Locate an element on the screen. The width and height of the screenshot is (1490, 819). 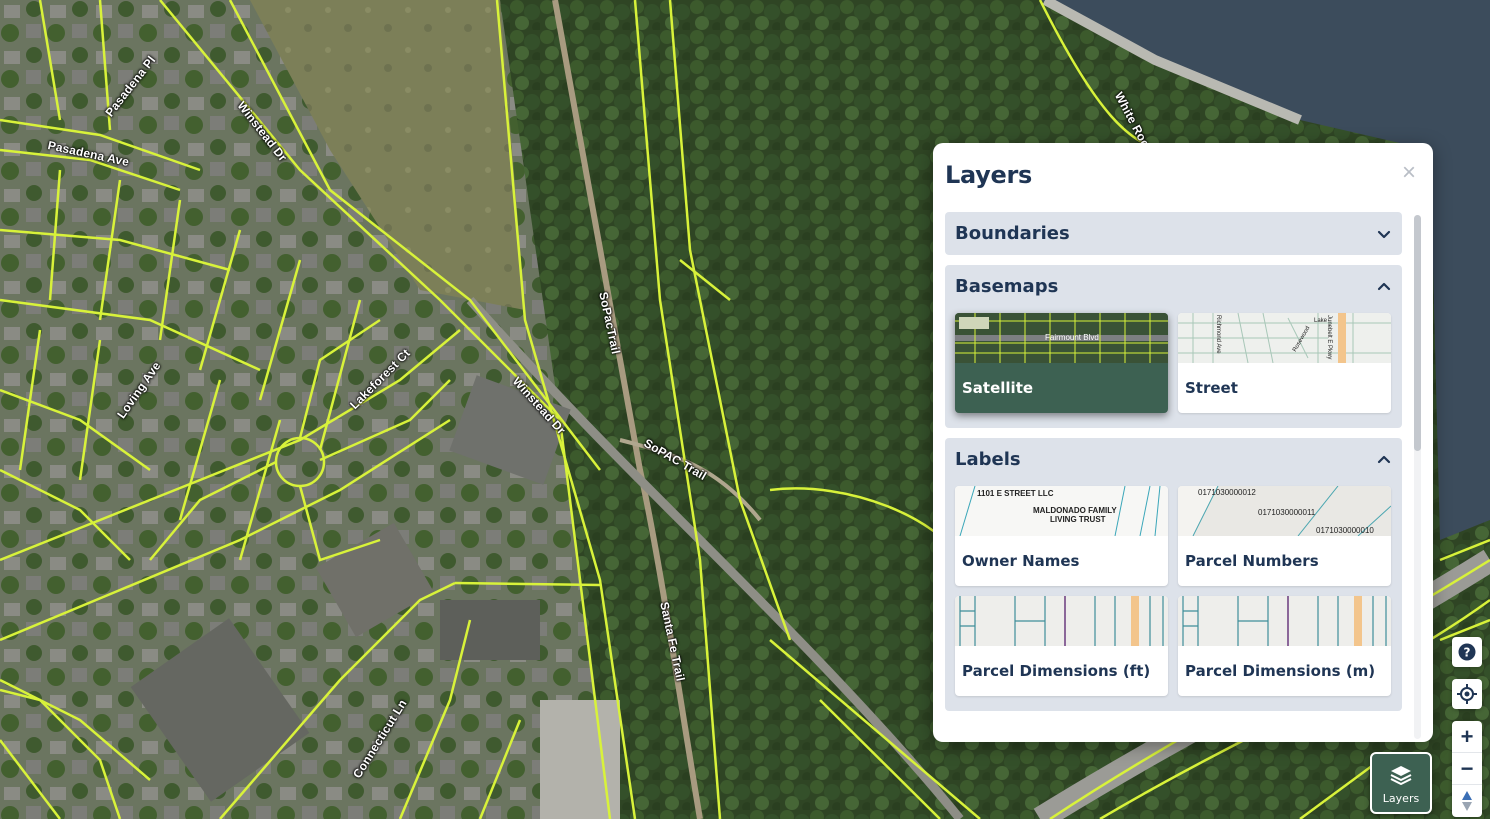
tile-label: Satellite is located at coordinates (998, 388).